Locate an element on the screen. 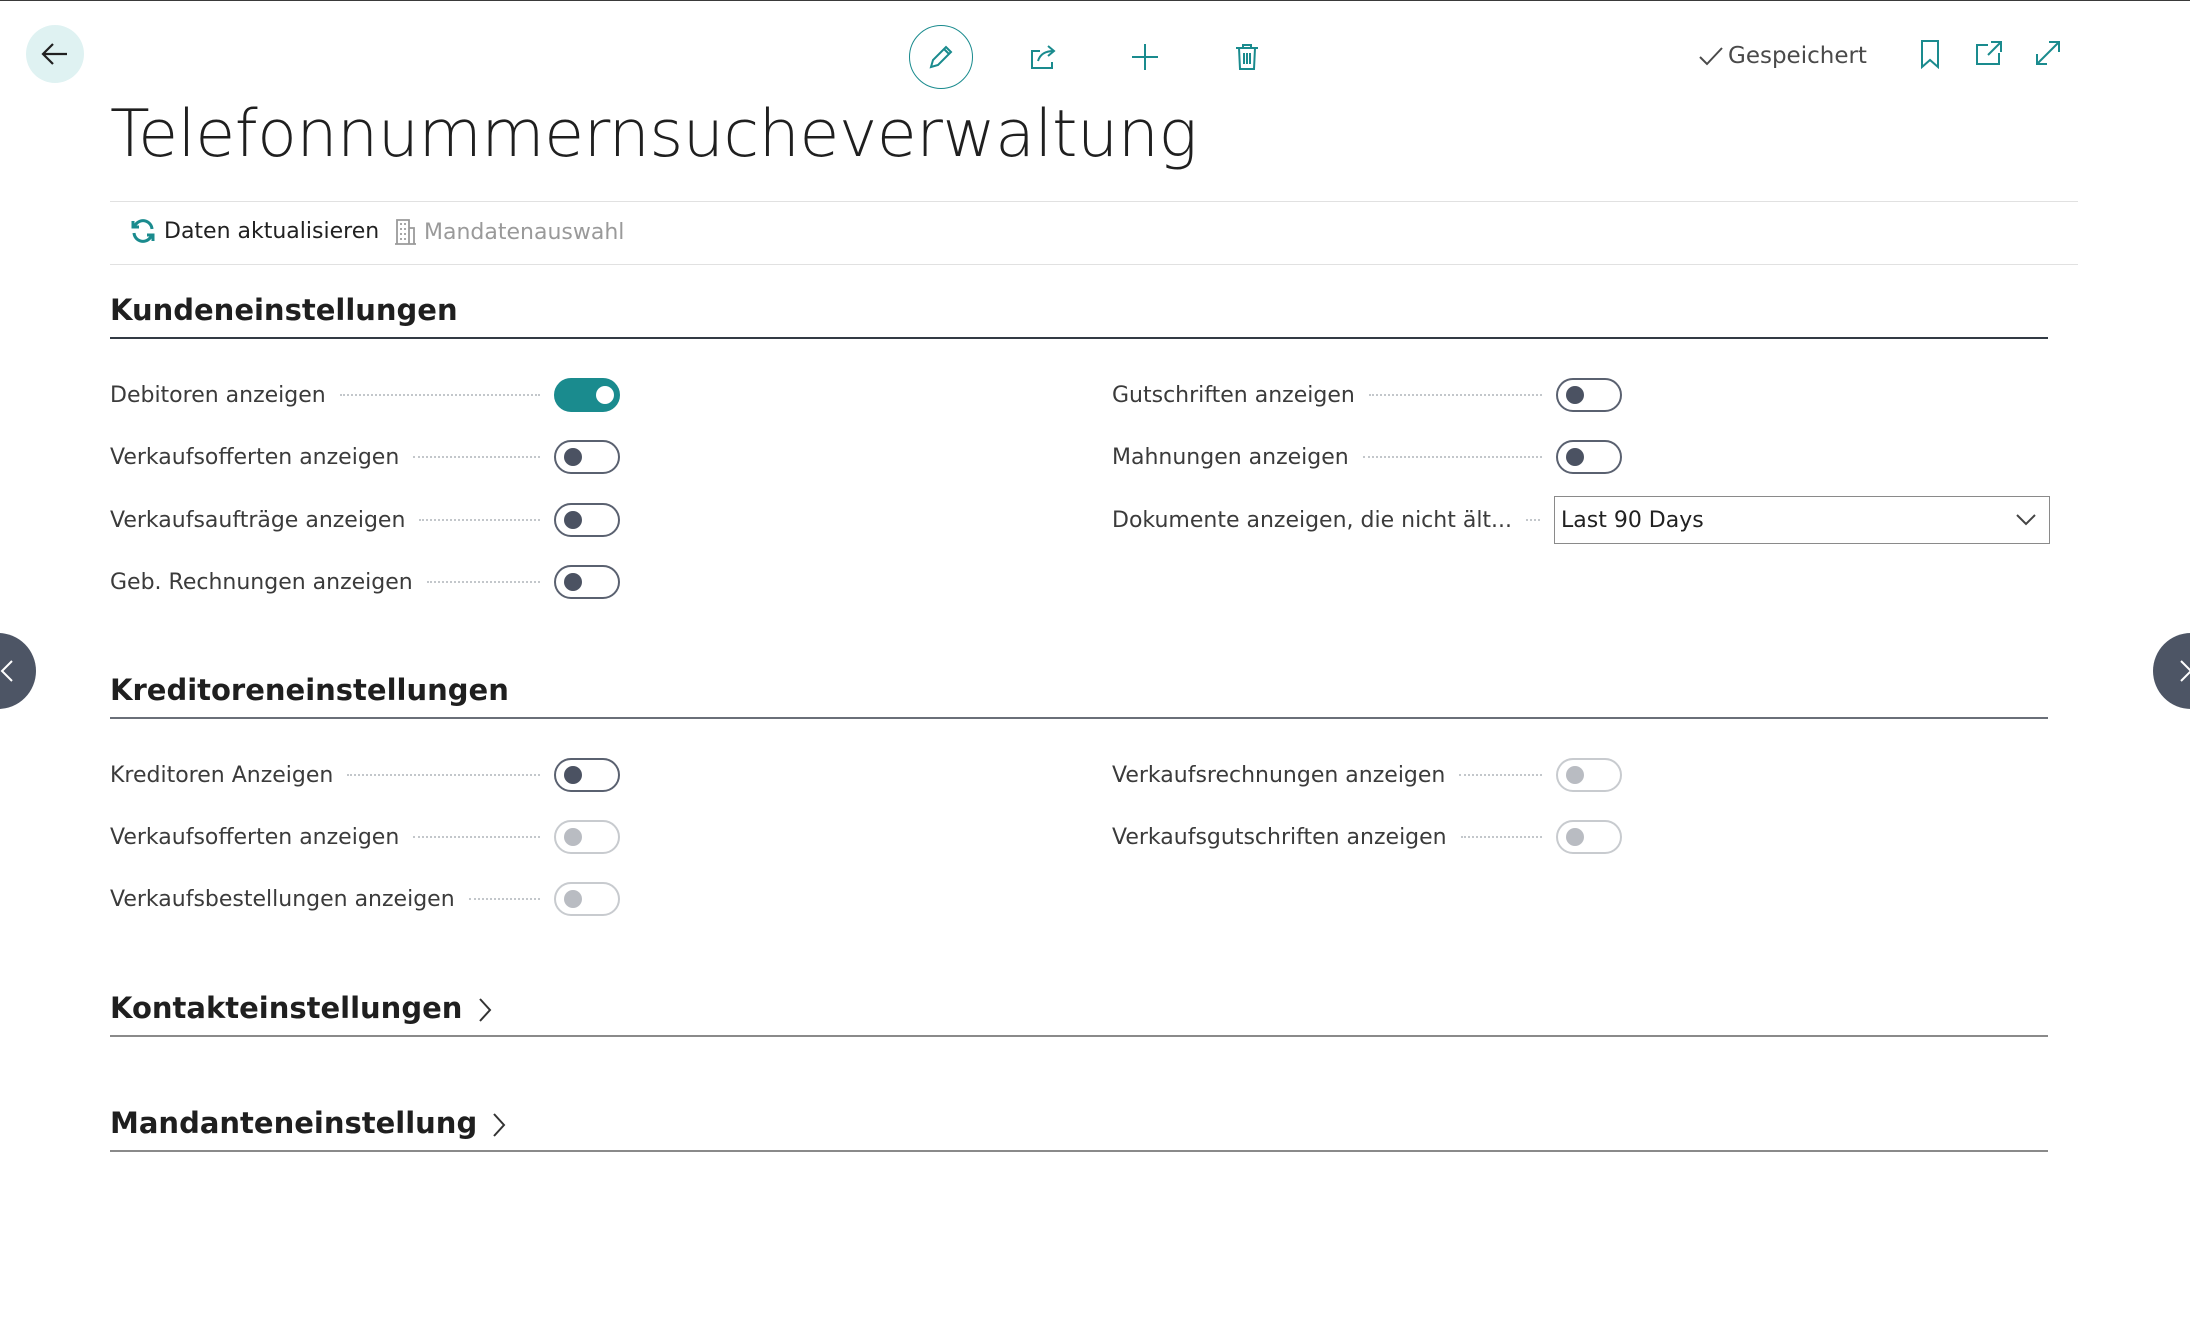 This screenshot has width=2190, height=1327. trash-icon is located at coordinates (1247, 57).